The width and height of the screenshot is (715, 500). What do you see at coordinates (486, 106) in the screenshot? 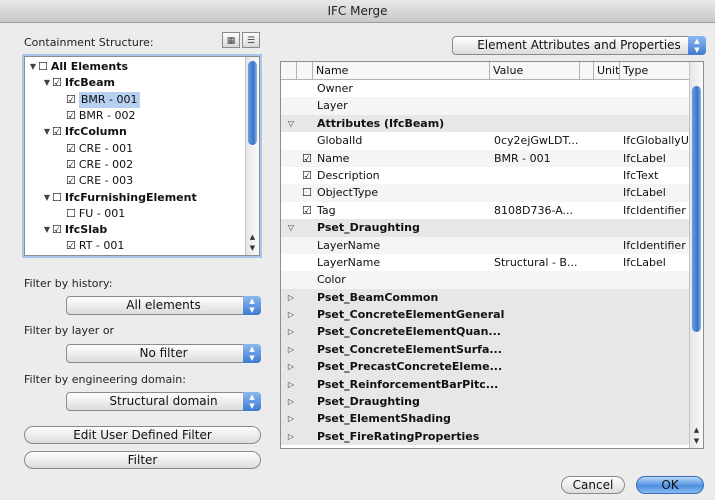
I see `property-row: Layer` at bounding box center [486, 106].